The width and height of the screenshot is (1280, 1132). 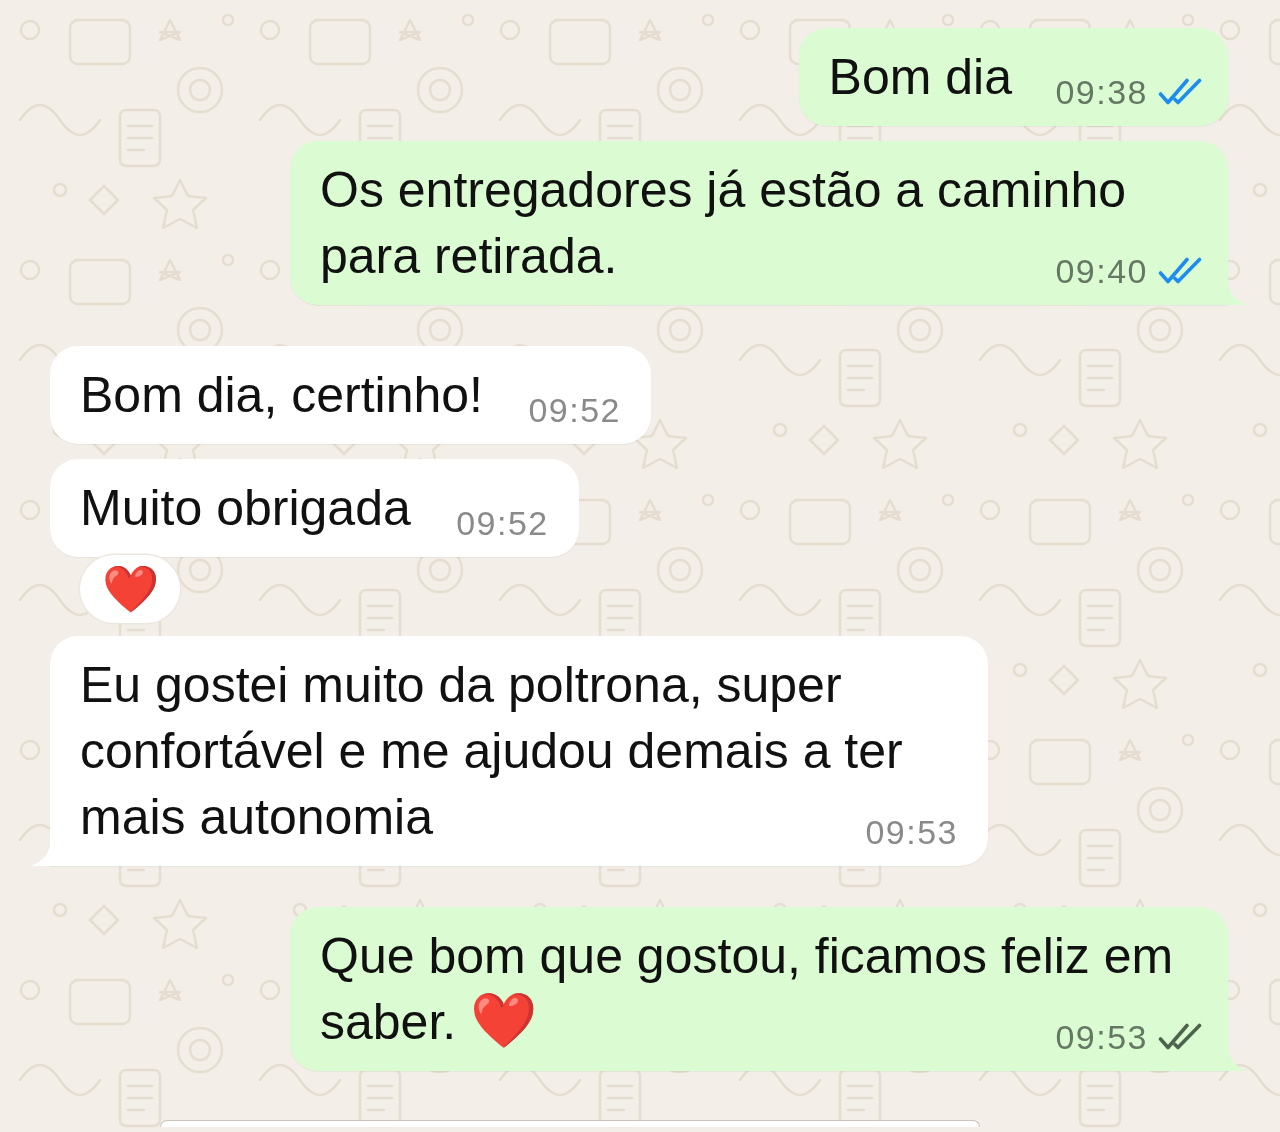 What do you see at coordinates (1101, 92) in the screenshot?
I see `message-time: 09:38` at bounding box center [1101, 92].